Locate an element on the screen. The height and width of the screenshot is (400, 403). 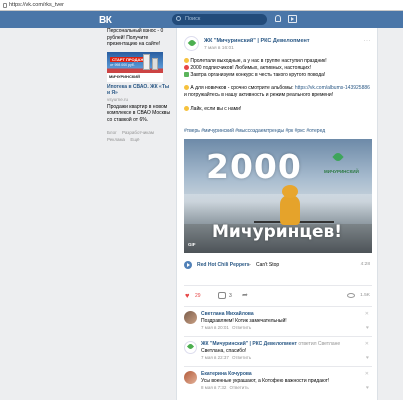
views-eye-icon is located at coordinates (351, 295).